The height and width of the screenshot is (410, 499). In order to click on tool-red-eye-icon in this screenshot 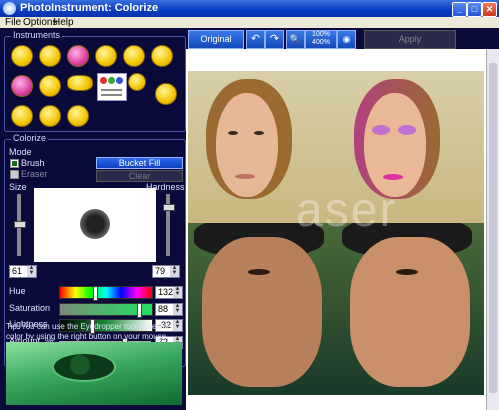, I will do `click(22, 116)`.